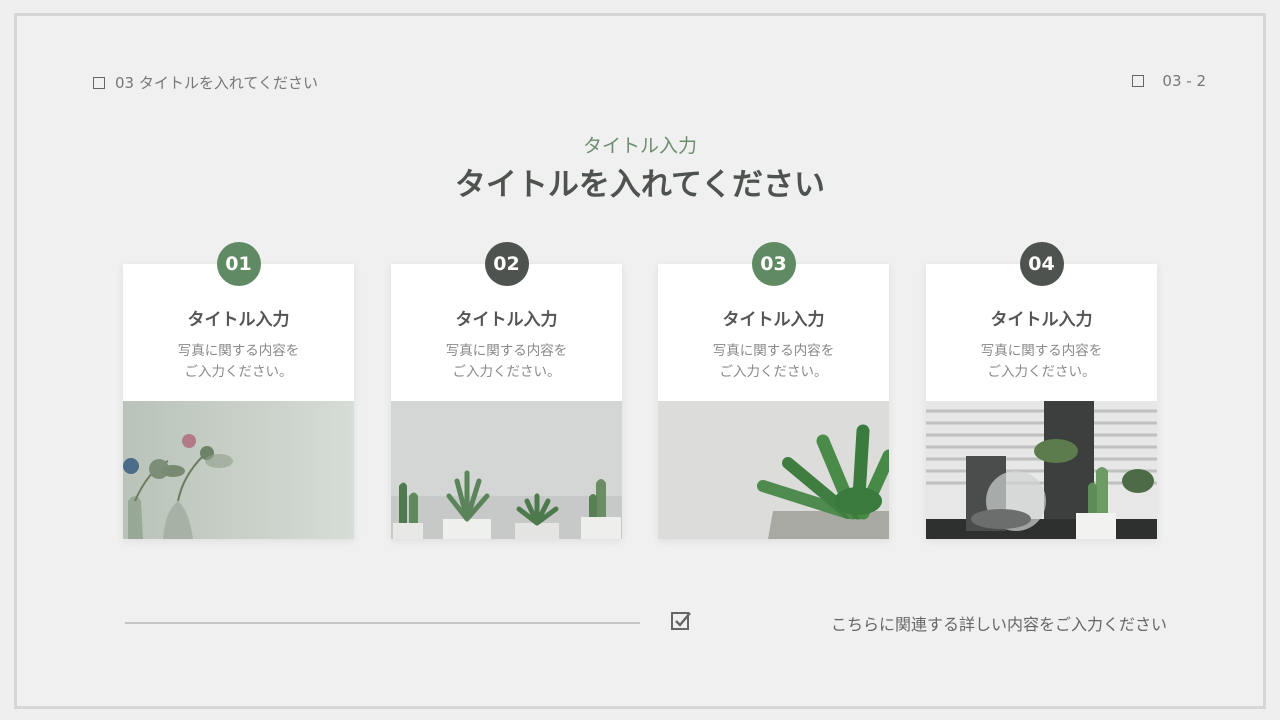 The height and width of the screenshot is (720, 1280). Describe the element at coordinates (1041, 390) in the screenshot. I see `card-4: 04 タイトル入力 写真に関する内容を ご入力ください。` at that location.